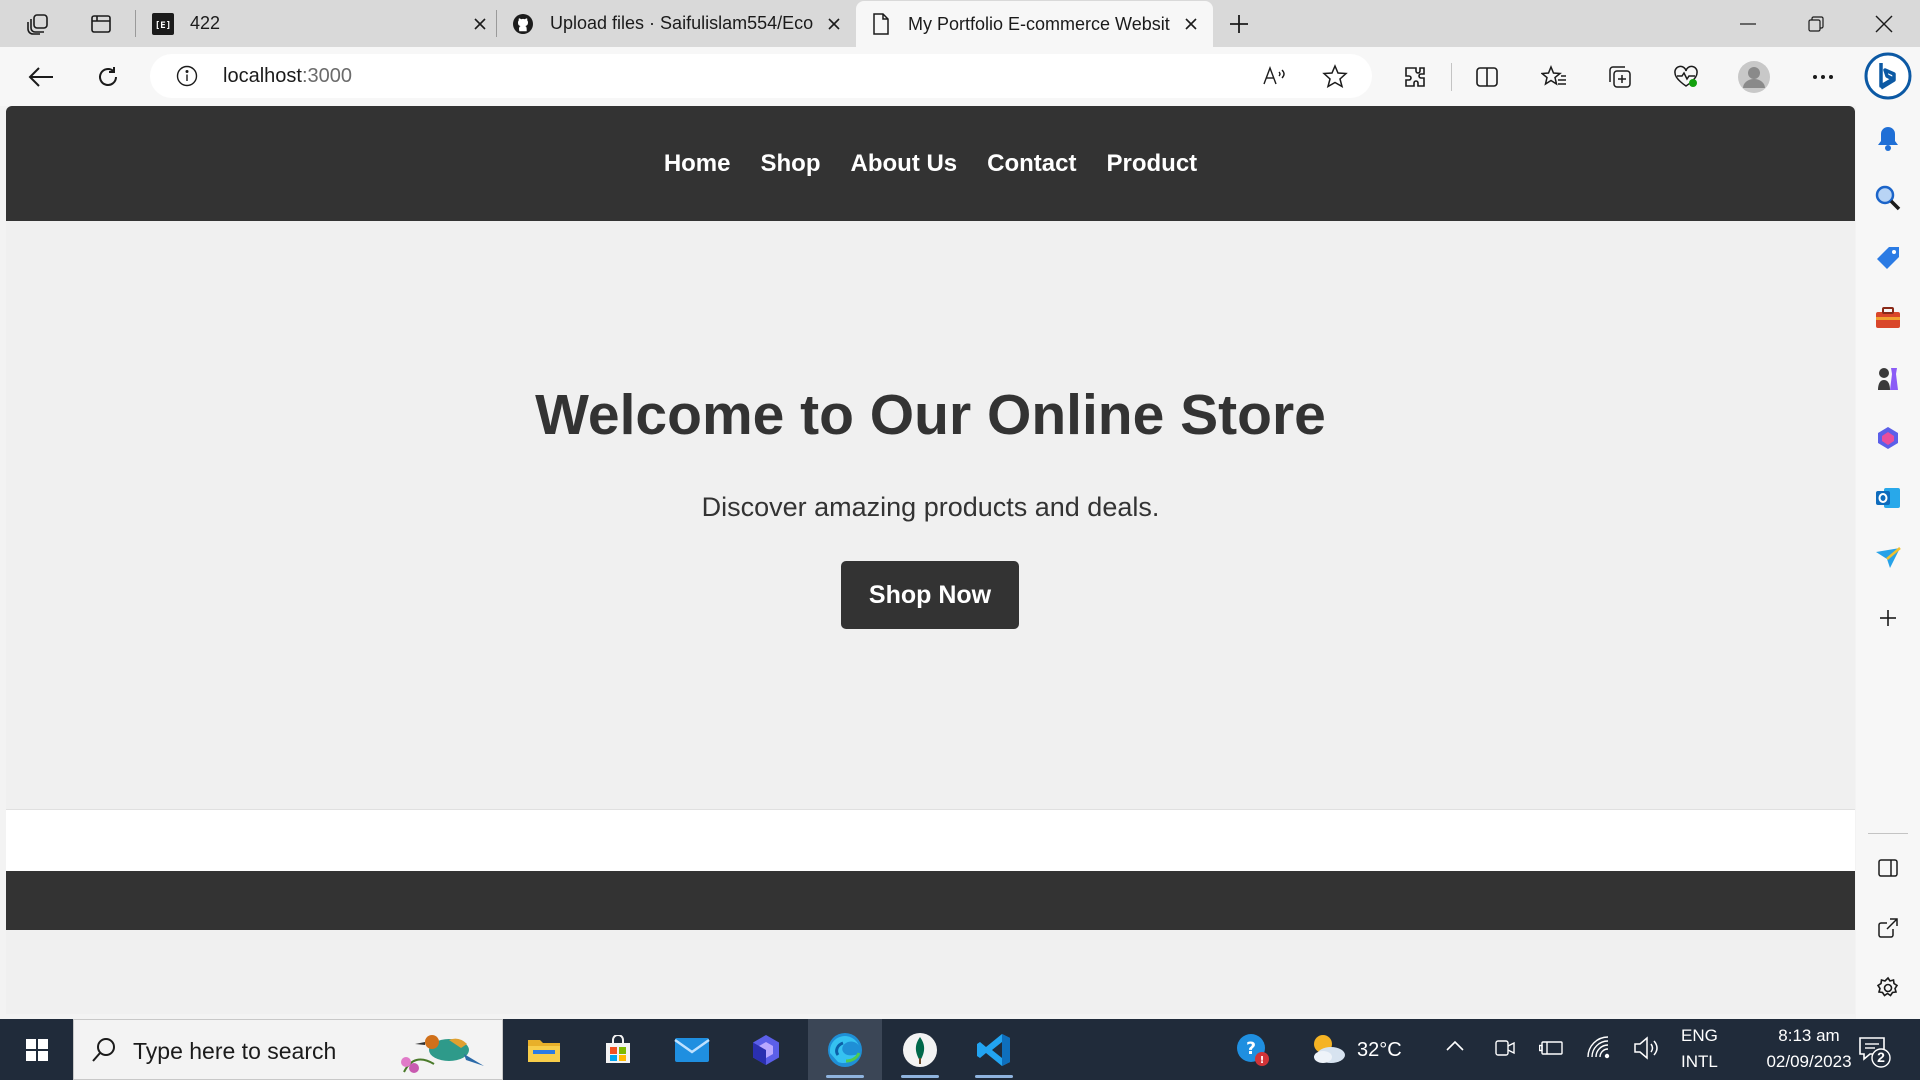 Image resolution: width=1920 pixels, height=1080 pixels. Describe the element at coordinates (930, 900) in the screenshot. I see `site-footer` at that location.